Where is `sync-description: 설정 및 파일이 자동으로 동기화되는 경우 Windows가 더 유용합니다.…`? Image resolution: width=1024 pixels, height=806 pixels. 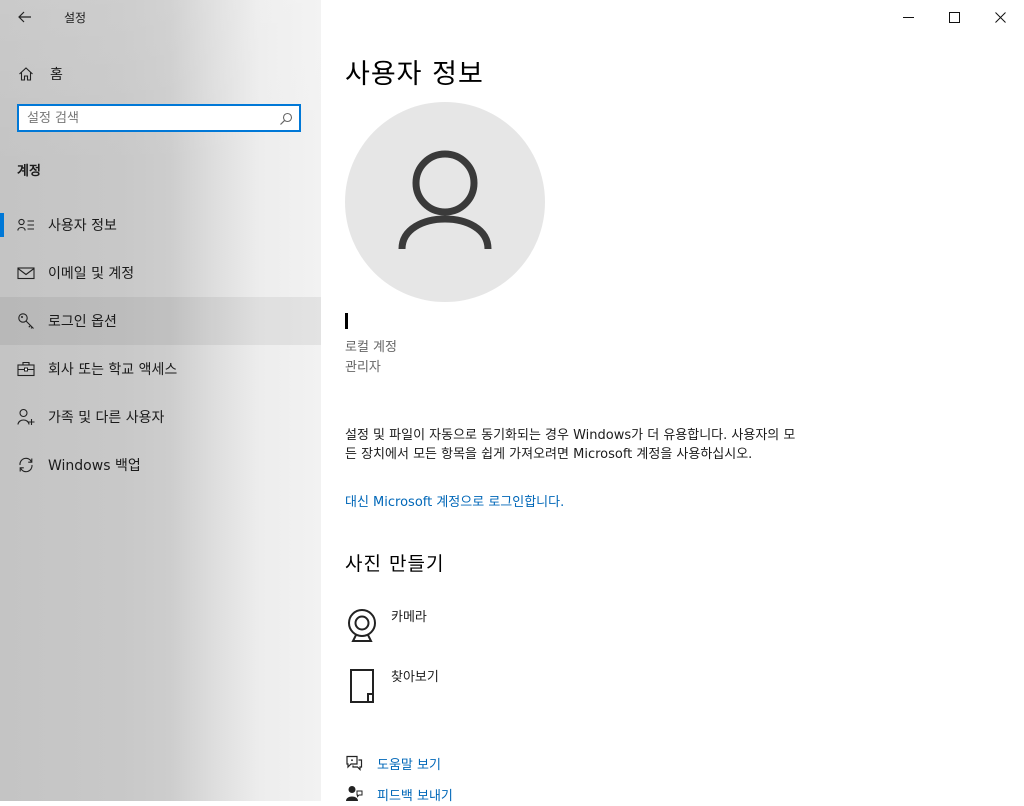 sync-description: 설정 및 파일이 자동으로 동기화되는 경우 Windows가 더 유용합니다.… is located at coordinates (570, 445).